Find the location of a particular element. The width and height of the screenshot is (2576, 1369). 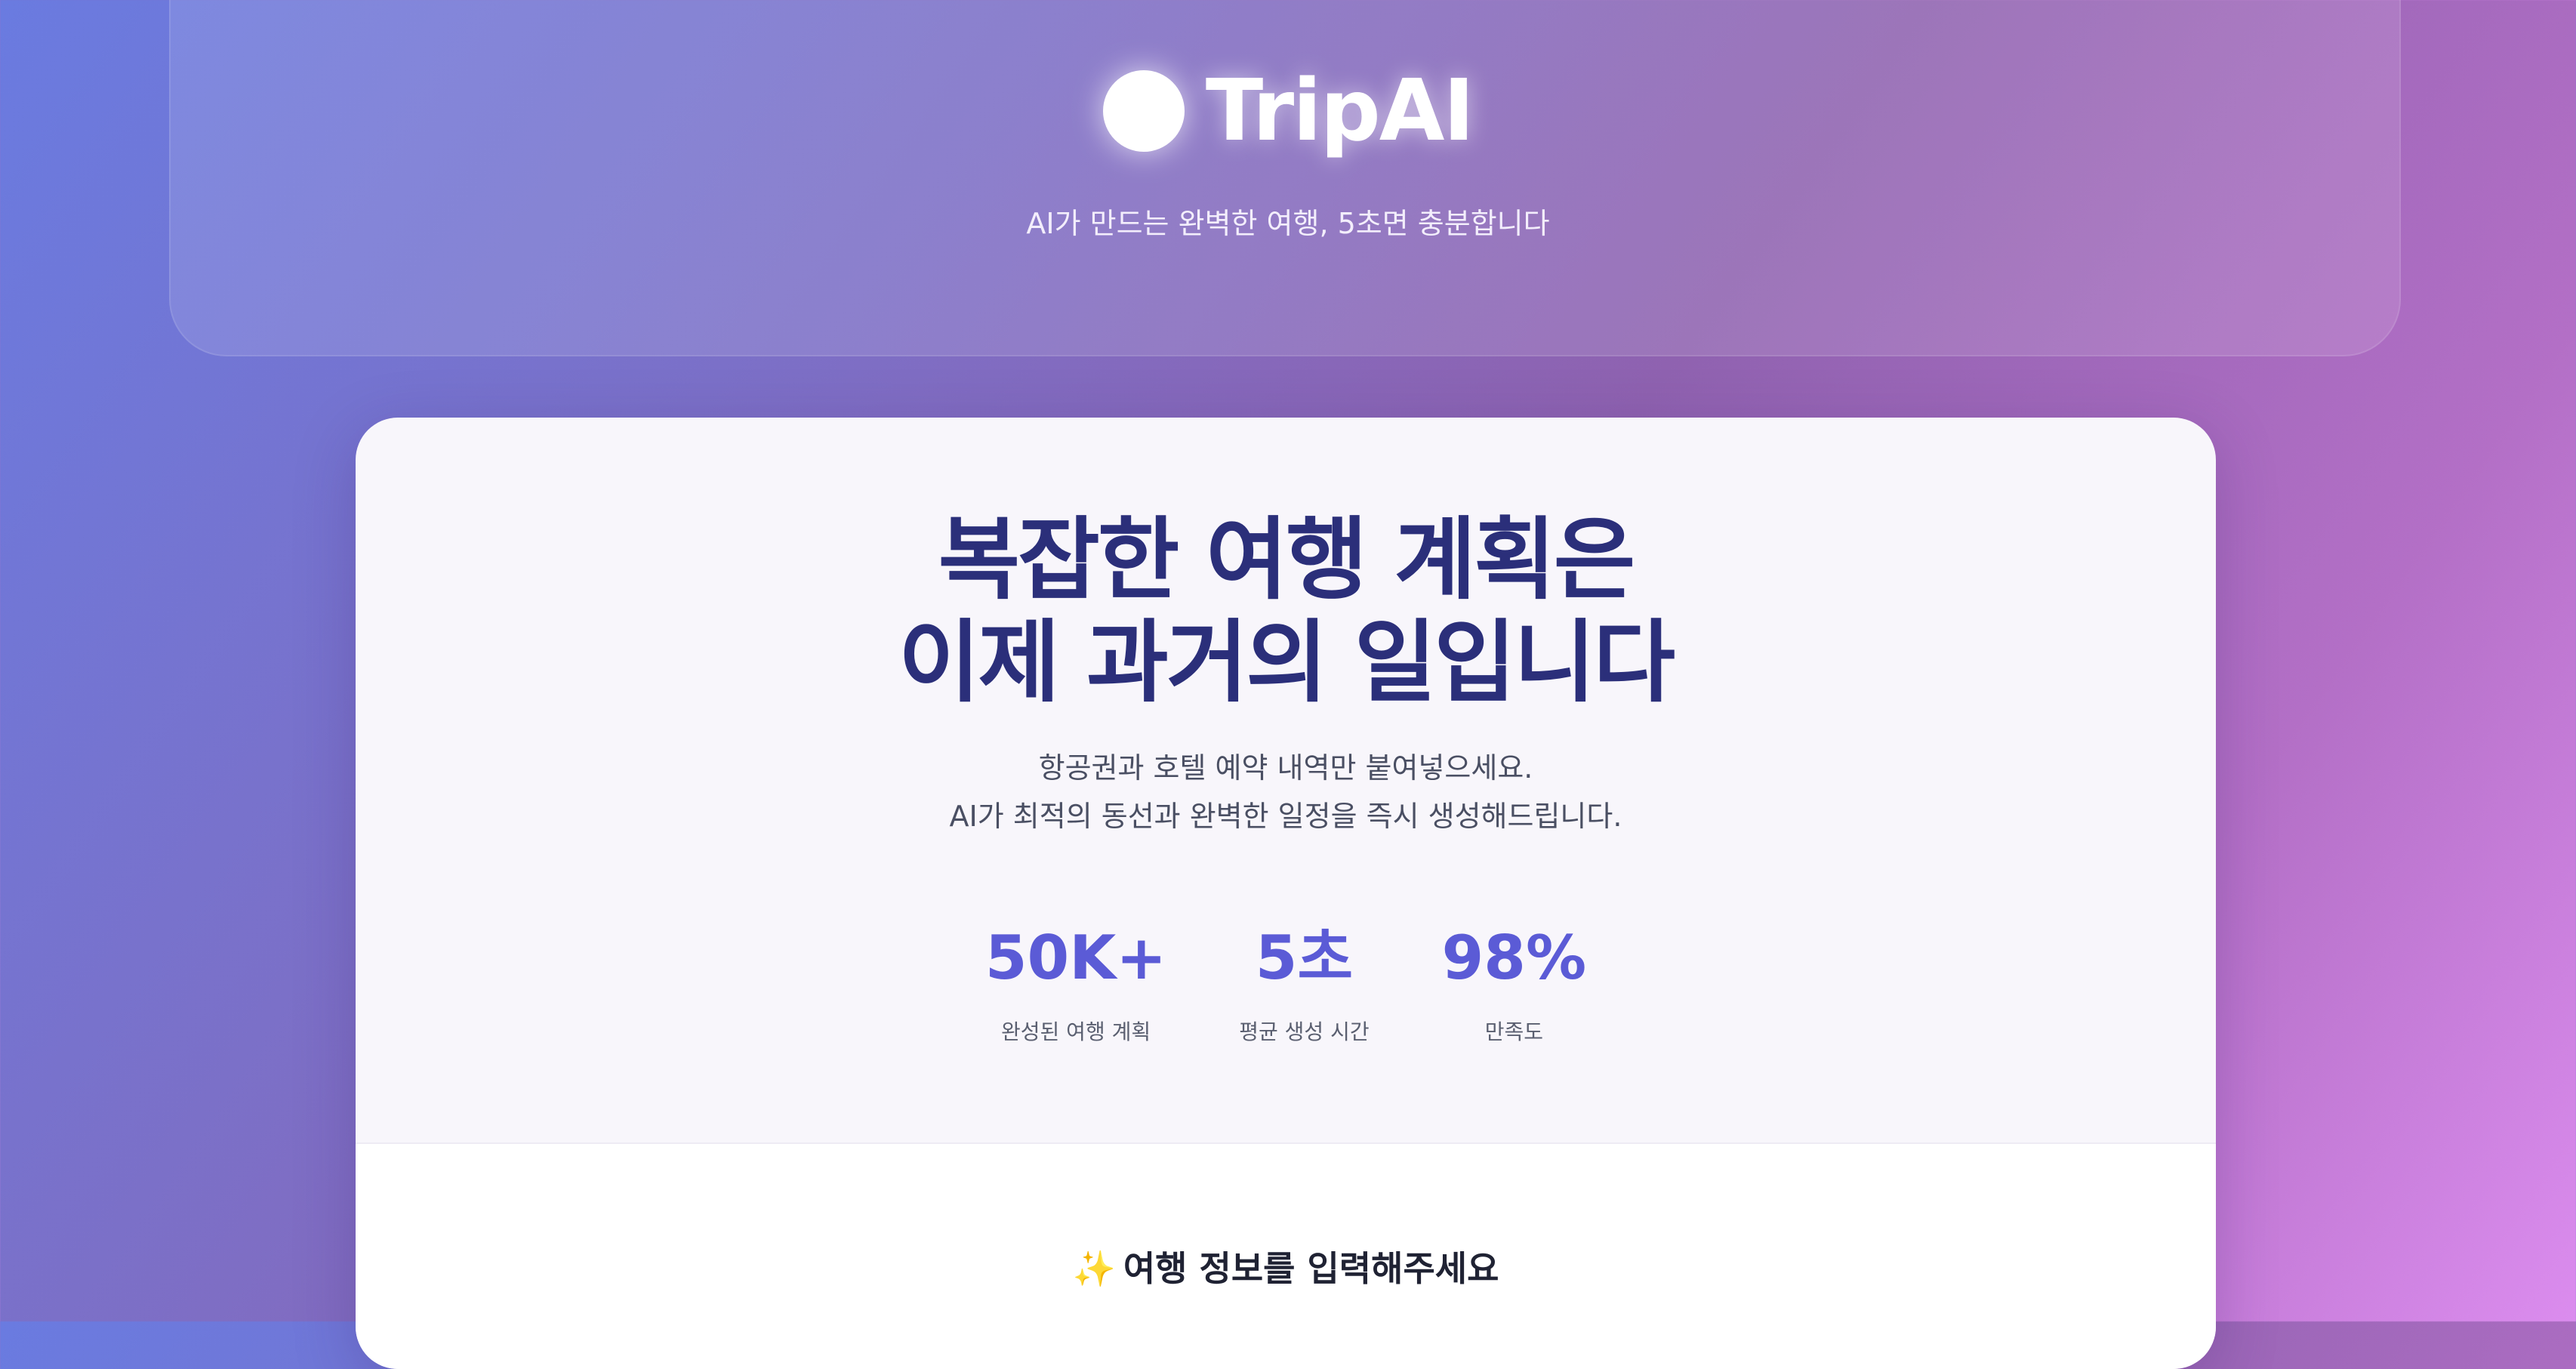

stat-satisfaction: 98% 만족도 is located at coordinates (1514, 983).